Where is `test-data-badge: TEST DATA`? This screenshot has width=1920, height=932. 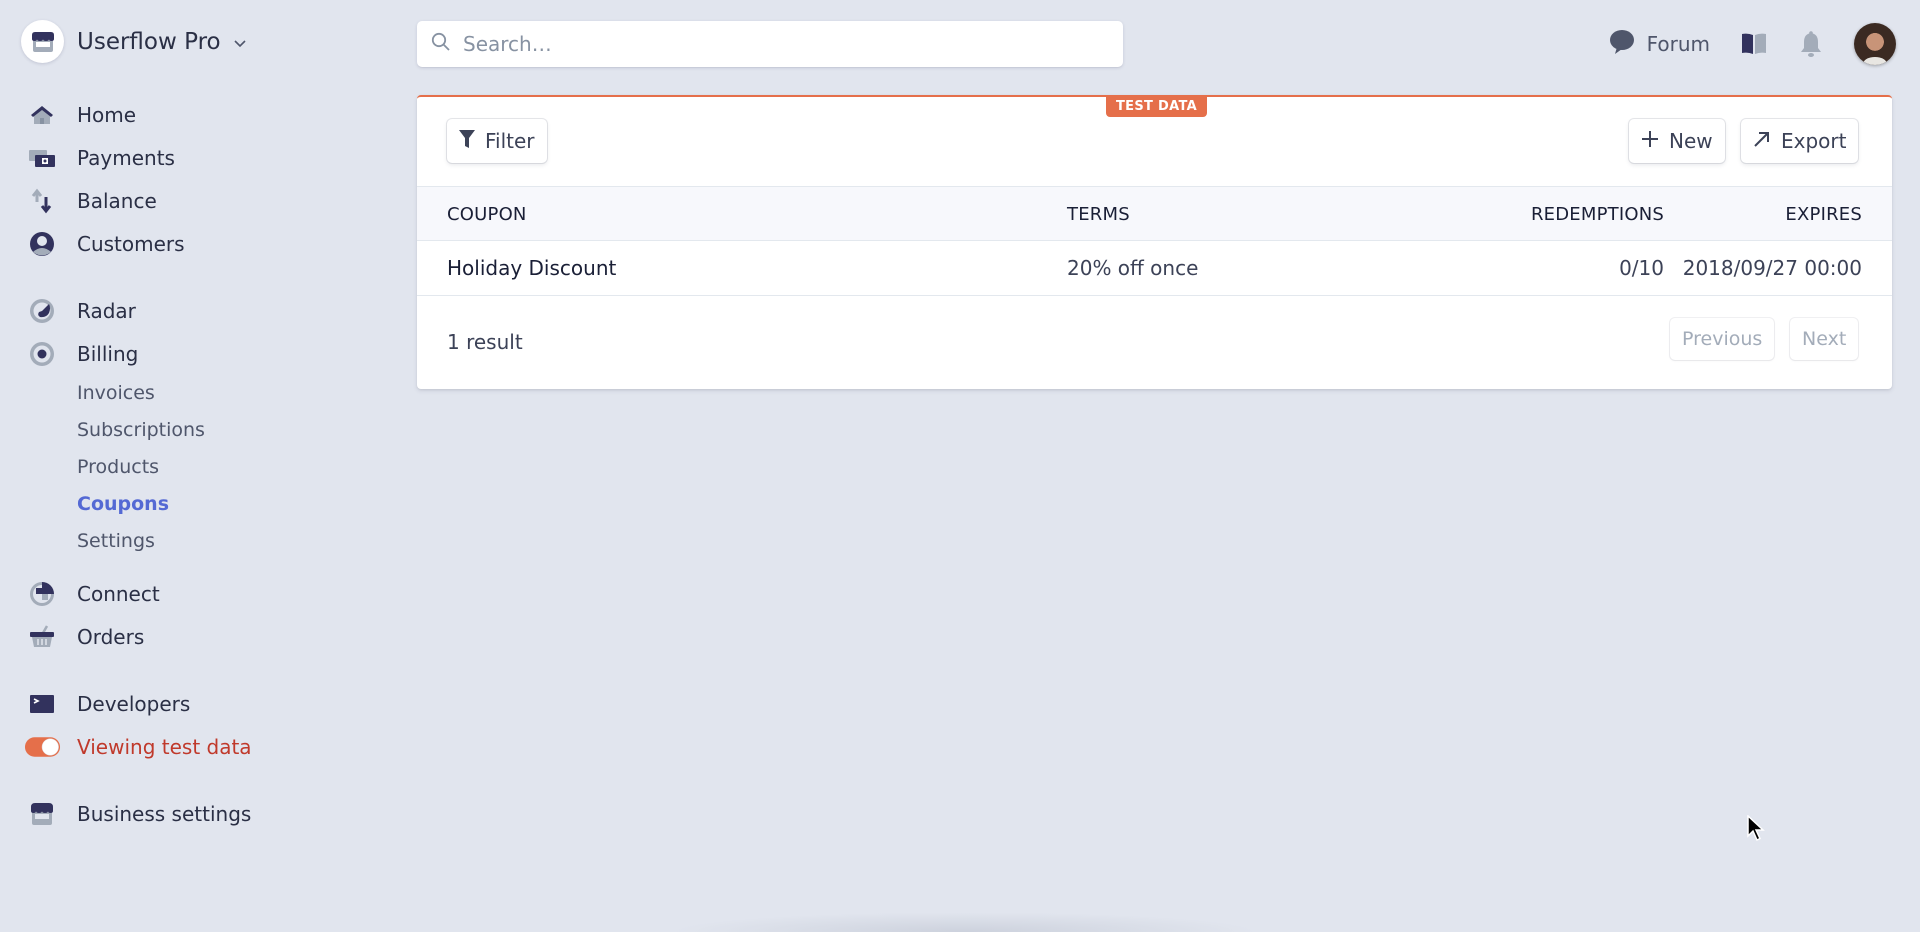 test-data-badge: TEST DATA is located at coordinates (1156, 106).